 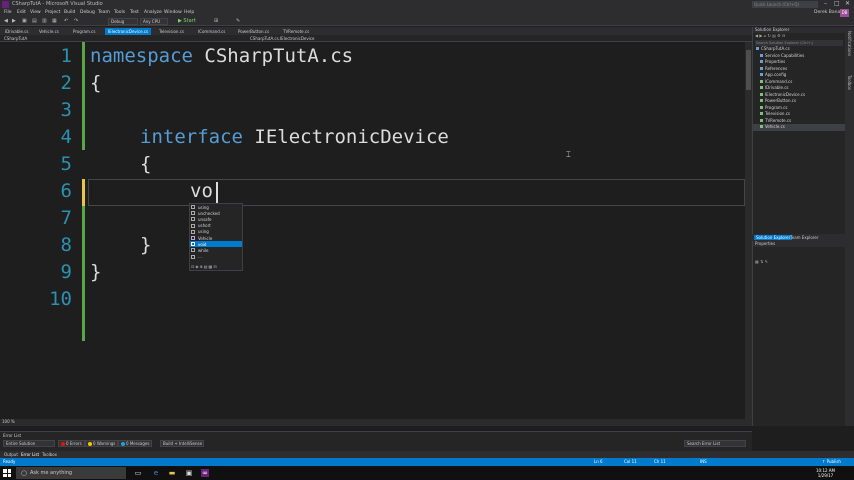 What do you see at coordinates (748, 70) in the screenshot?
I see `scrollbar-thumb` at bounding box center [748, 70].